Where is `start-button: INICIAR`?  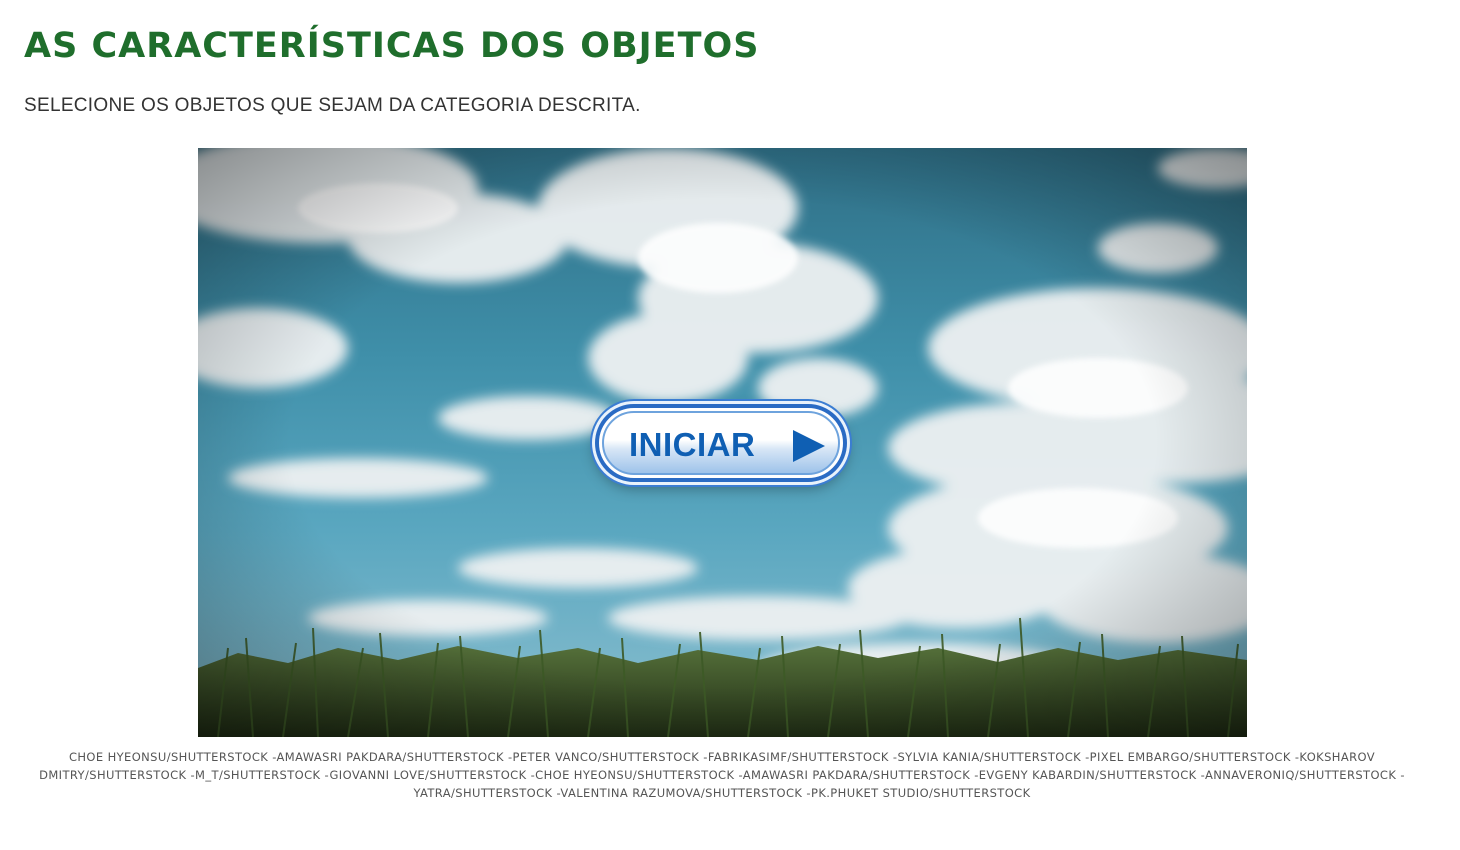 start-button: INICIAR is located at coordinates (721, 443).